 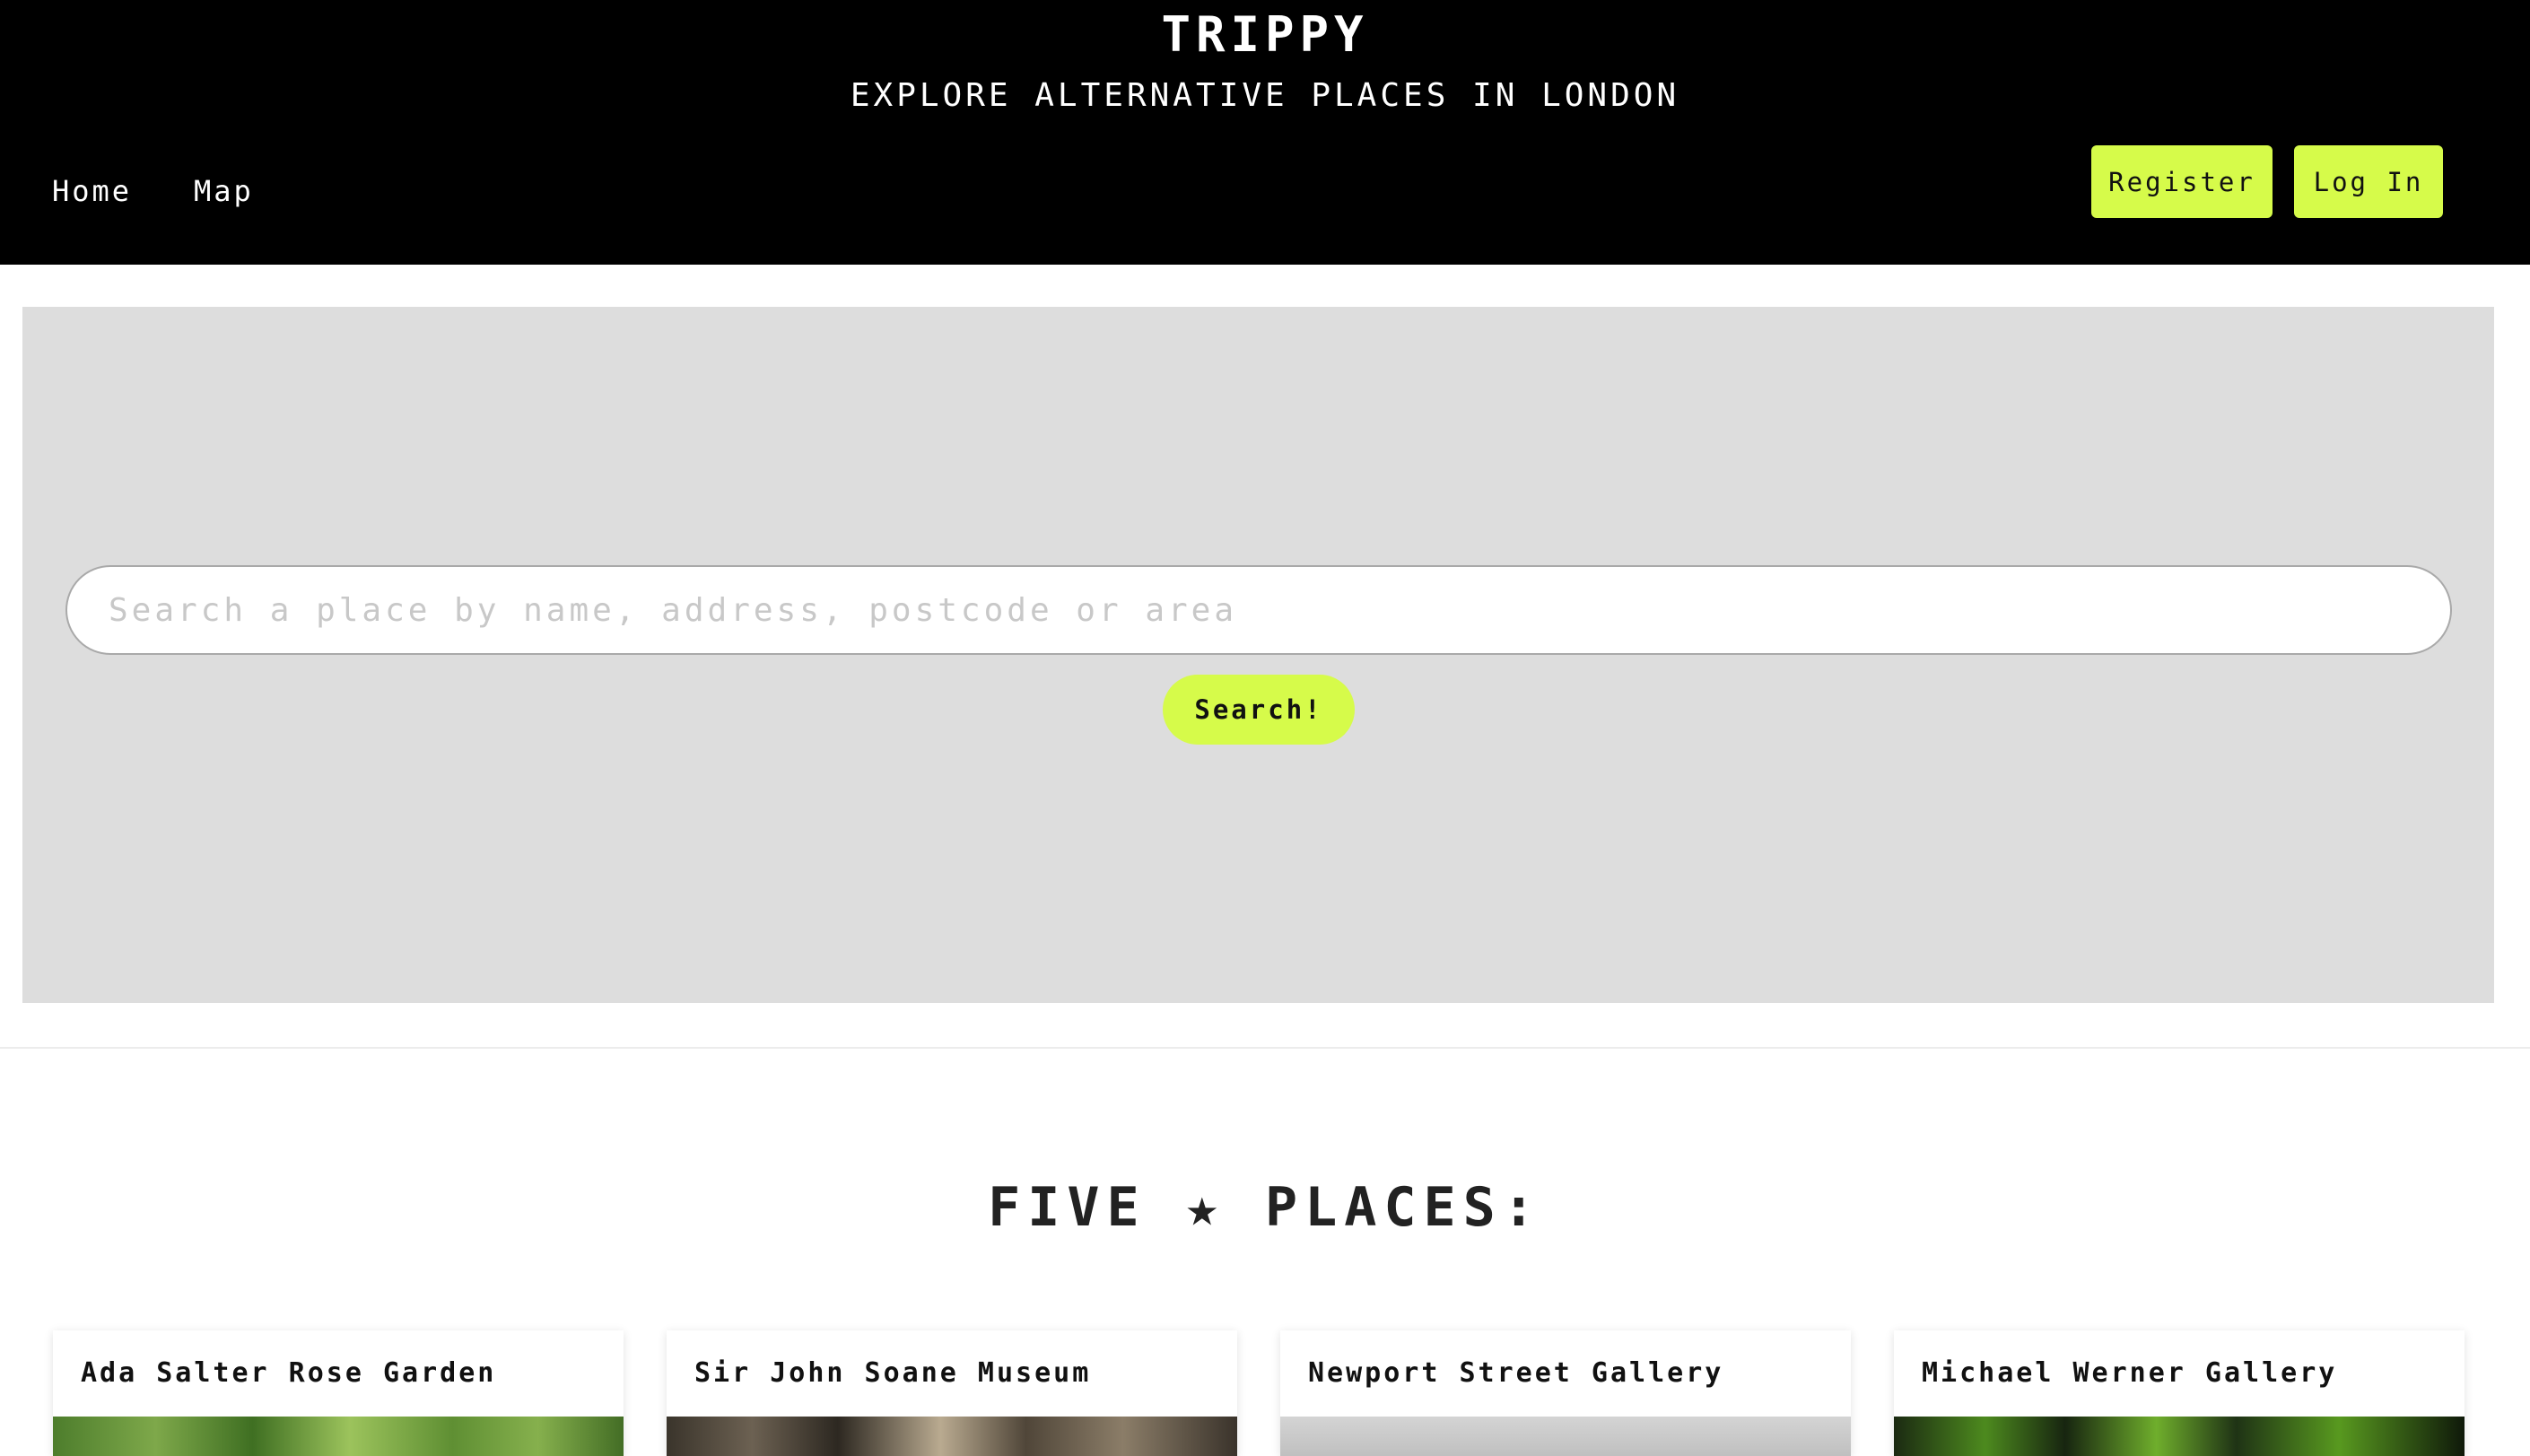 What do you see at coordinates (1259, 710) in the screenshot?
I see `search-button: Search!` at bounding box center [1259, 710].